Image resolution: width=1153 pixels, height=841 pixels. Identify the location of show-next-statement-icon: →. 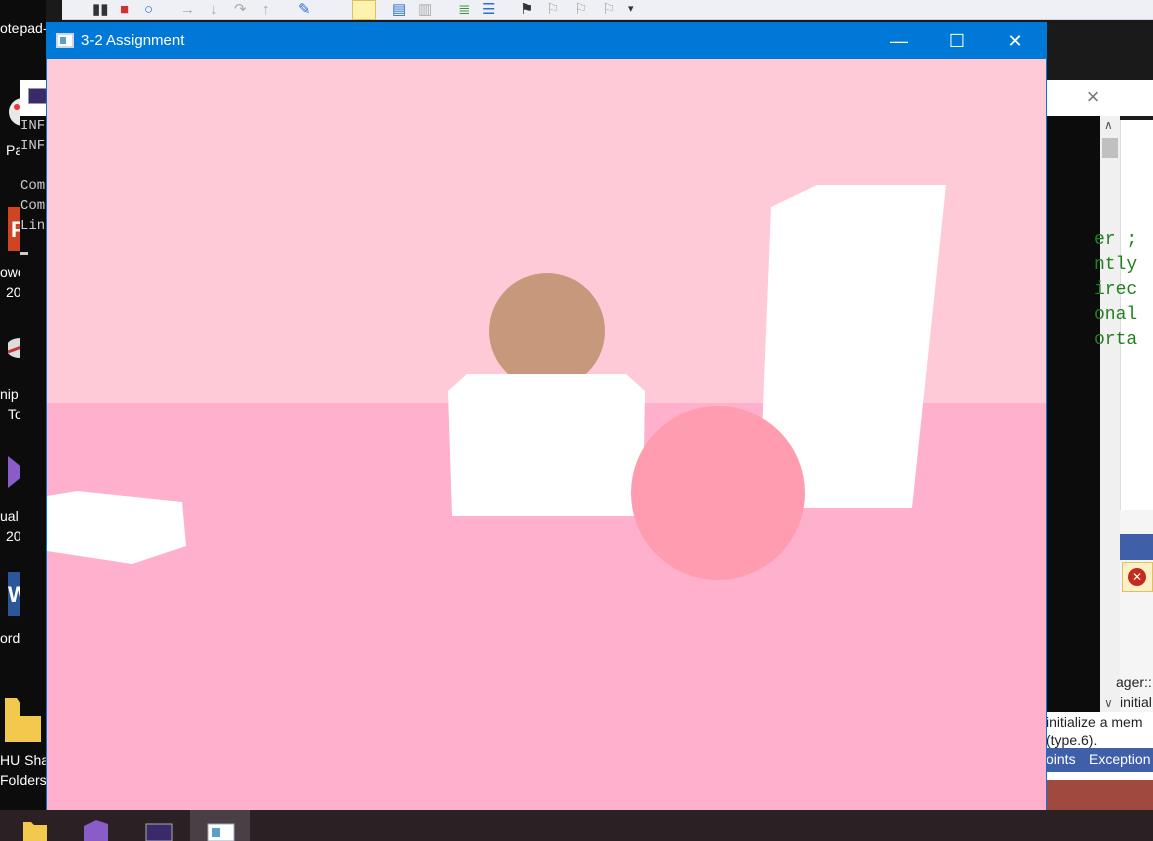
(187, 9).